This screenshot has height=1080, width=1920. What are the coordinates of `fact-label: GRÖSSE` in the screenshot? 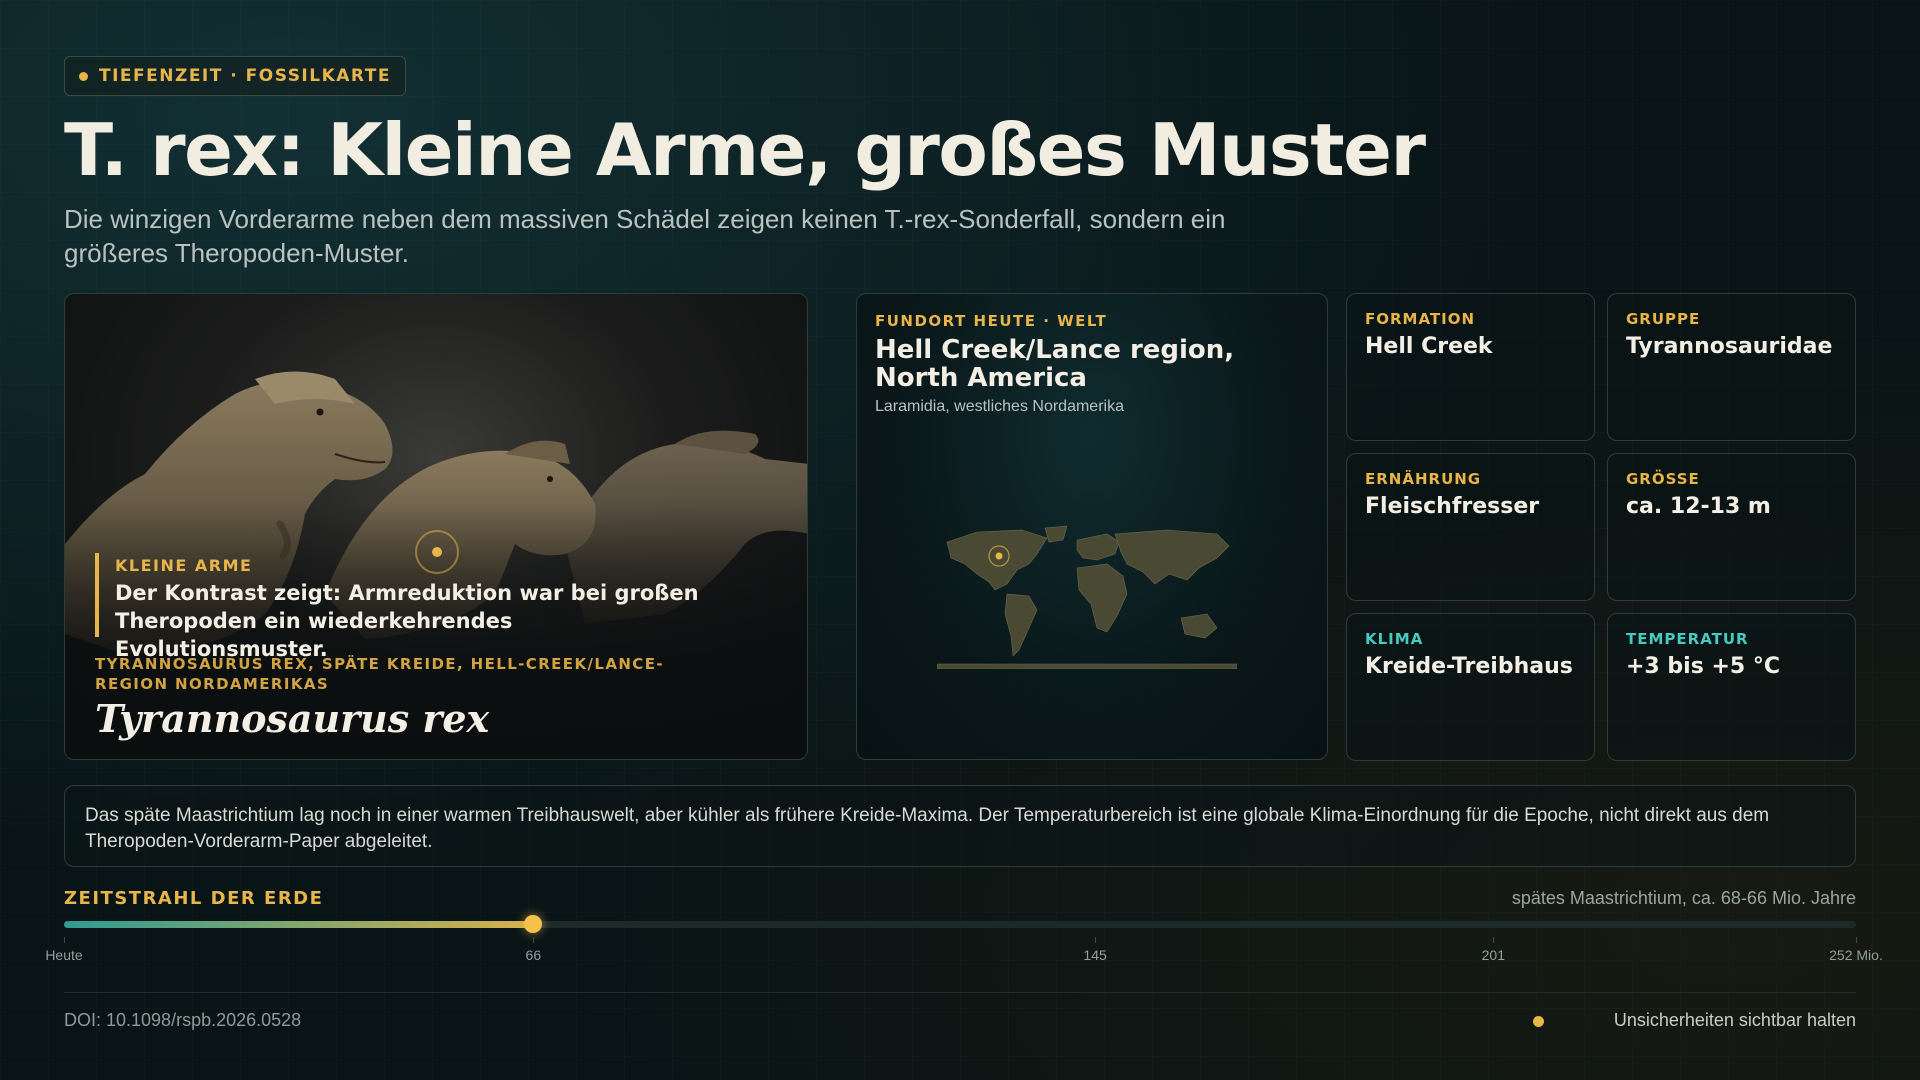 It's located at (1663, 479).